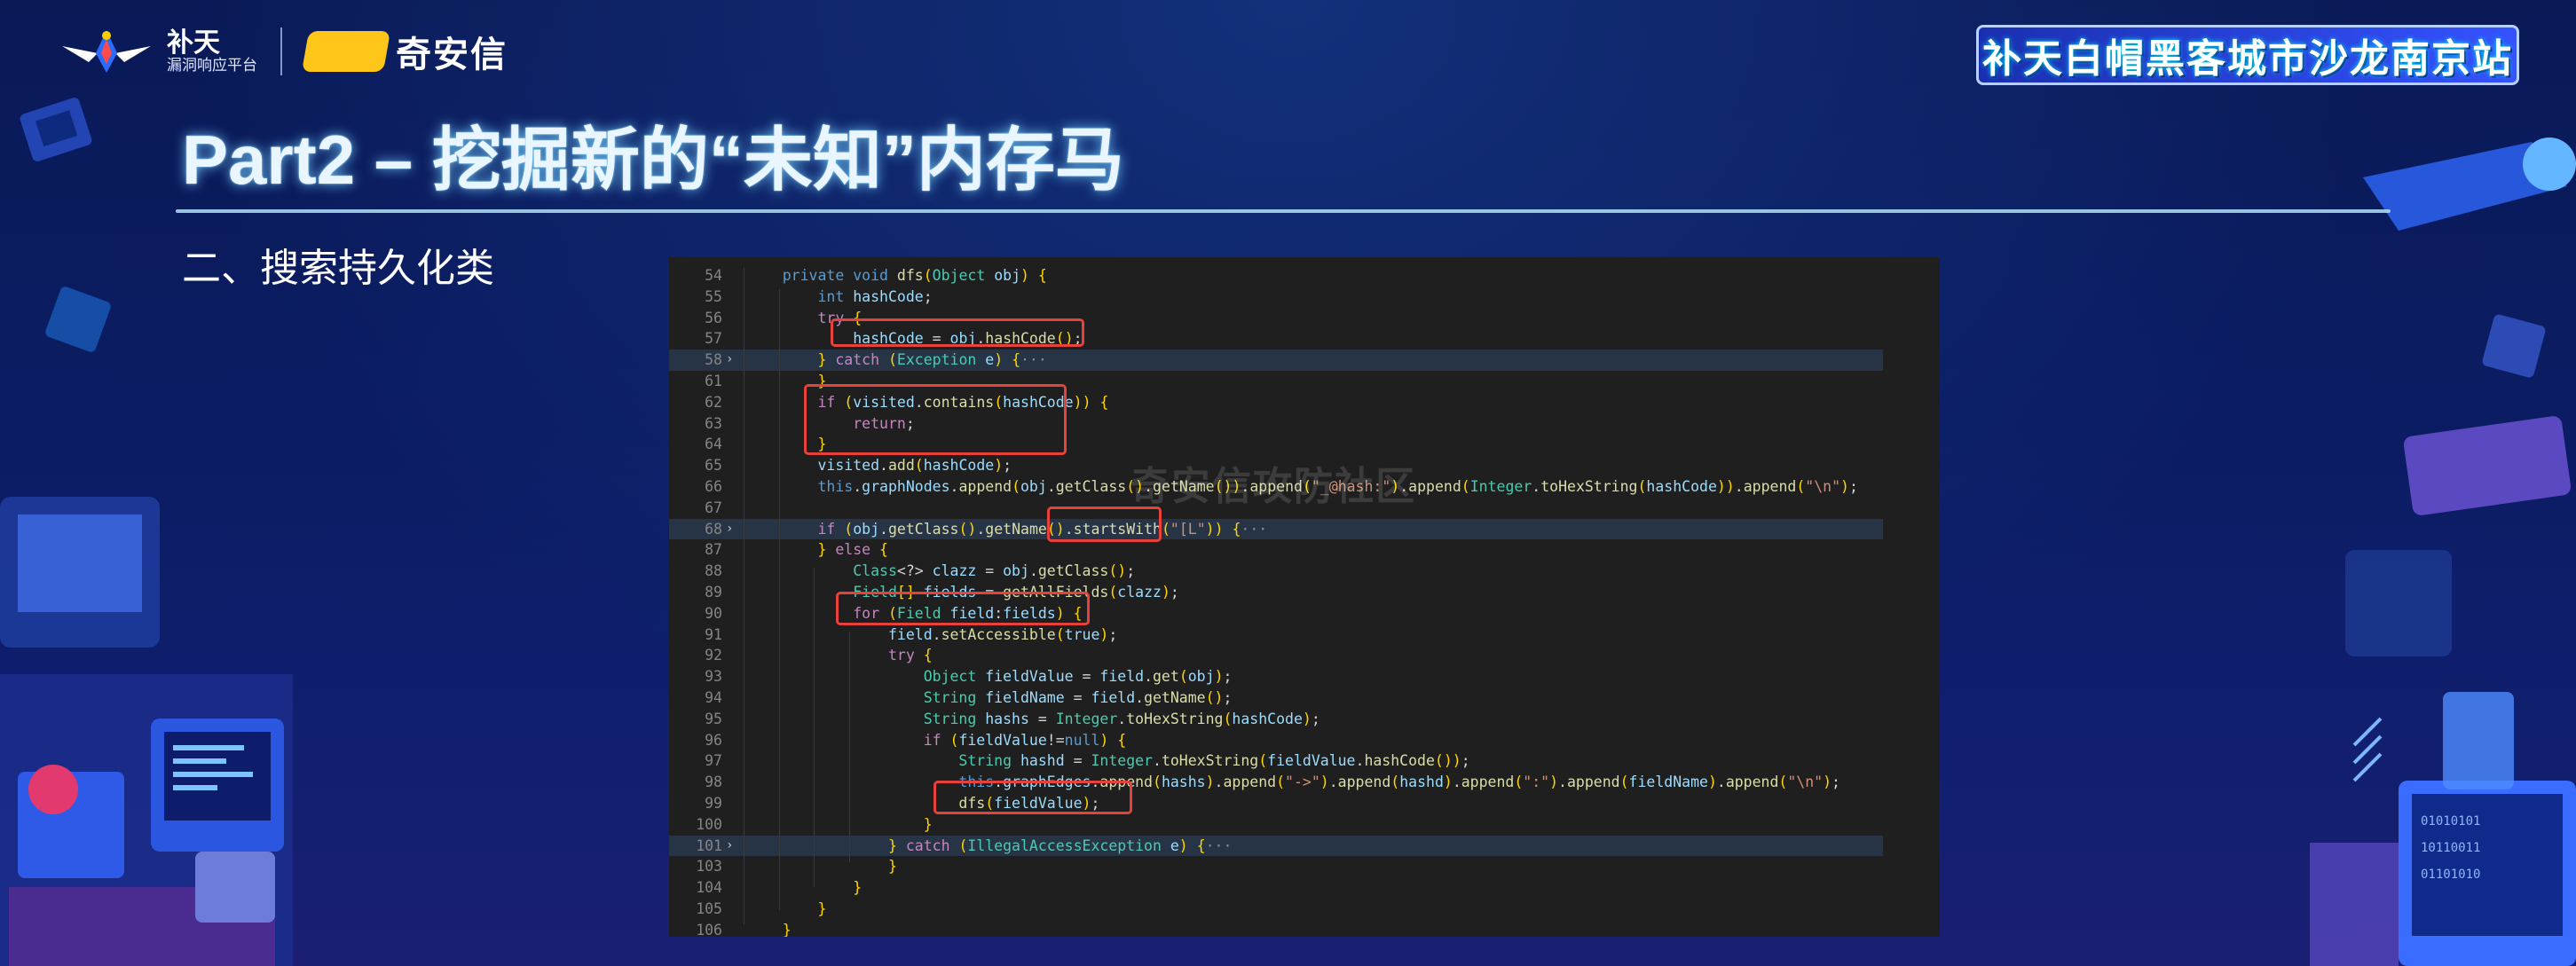  I want to click on code-line: 106 }, so click(1304, 928).